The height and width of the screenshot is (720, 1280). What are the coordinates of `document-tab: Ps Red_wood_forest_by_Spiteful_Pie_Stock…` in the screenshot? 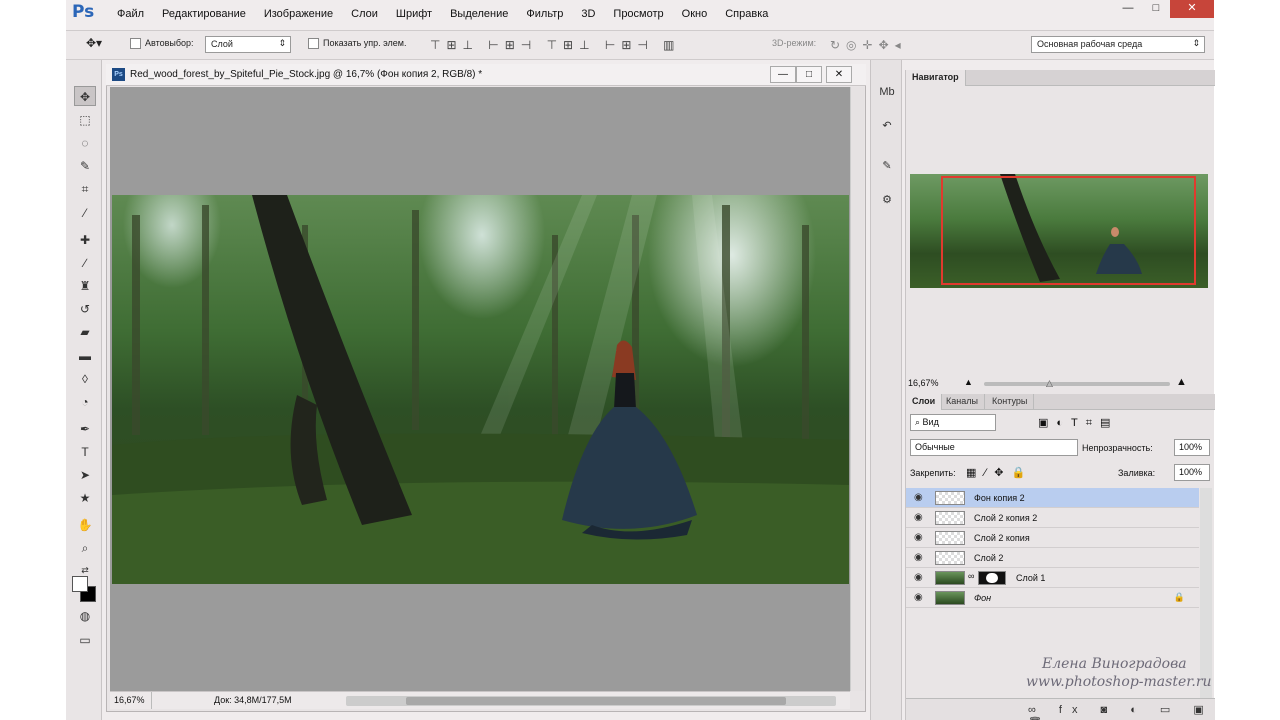 It's located at (486, 75).